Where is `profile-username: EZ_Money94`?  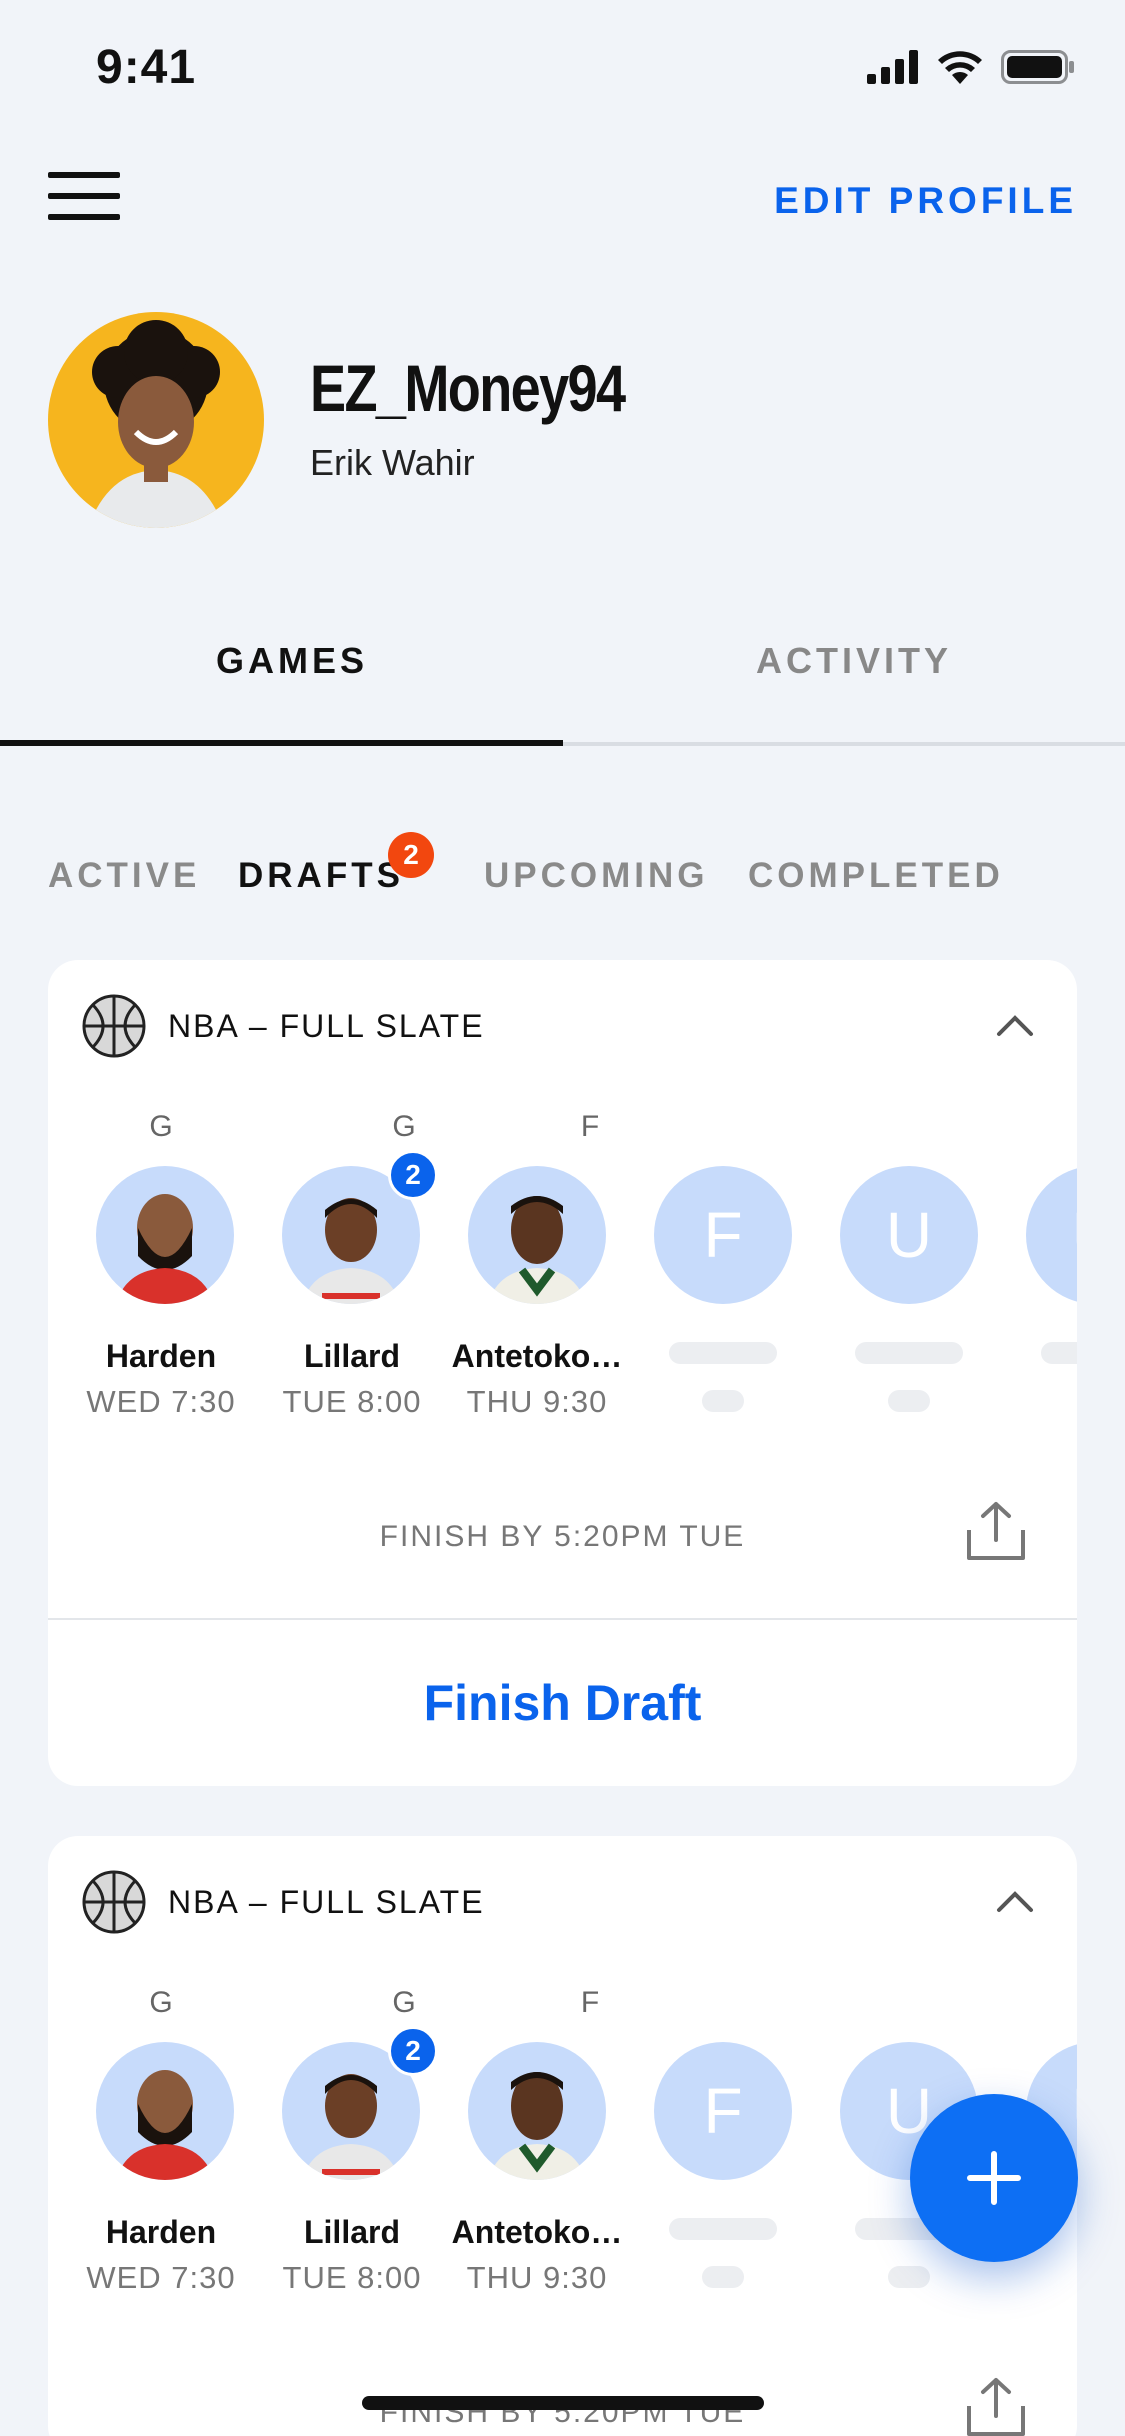 profile-username: EZ_Money94 is located at coordinates (468, 388).